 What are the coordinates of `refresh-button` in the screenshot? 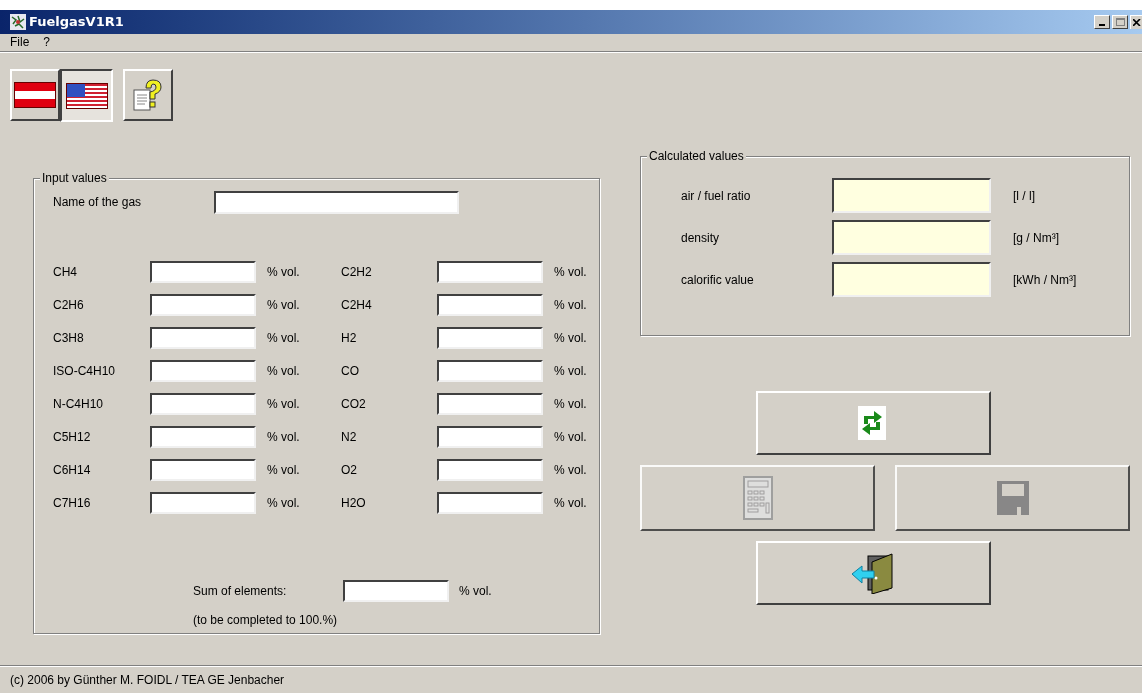 It's located at (873, 423).